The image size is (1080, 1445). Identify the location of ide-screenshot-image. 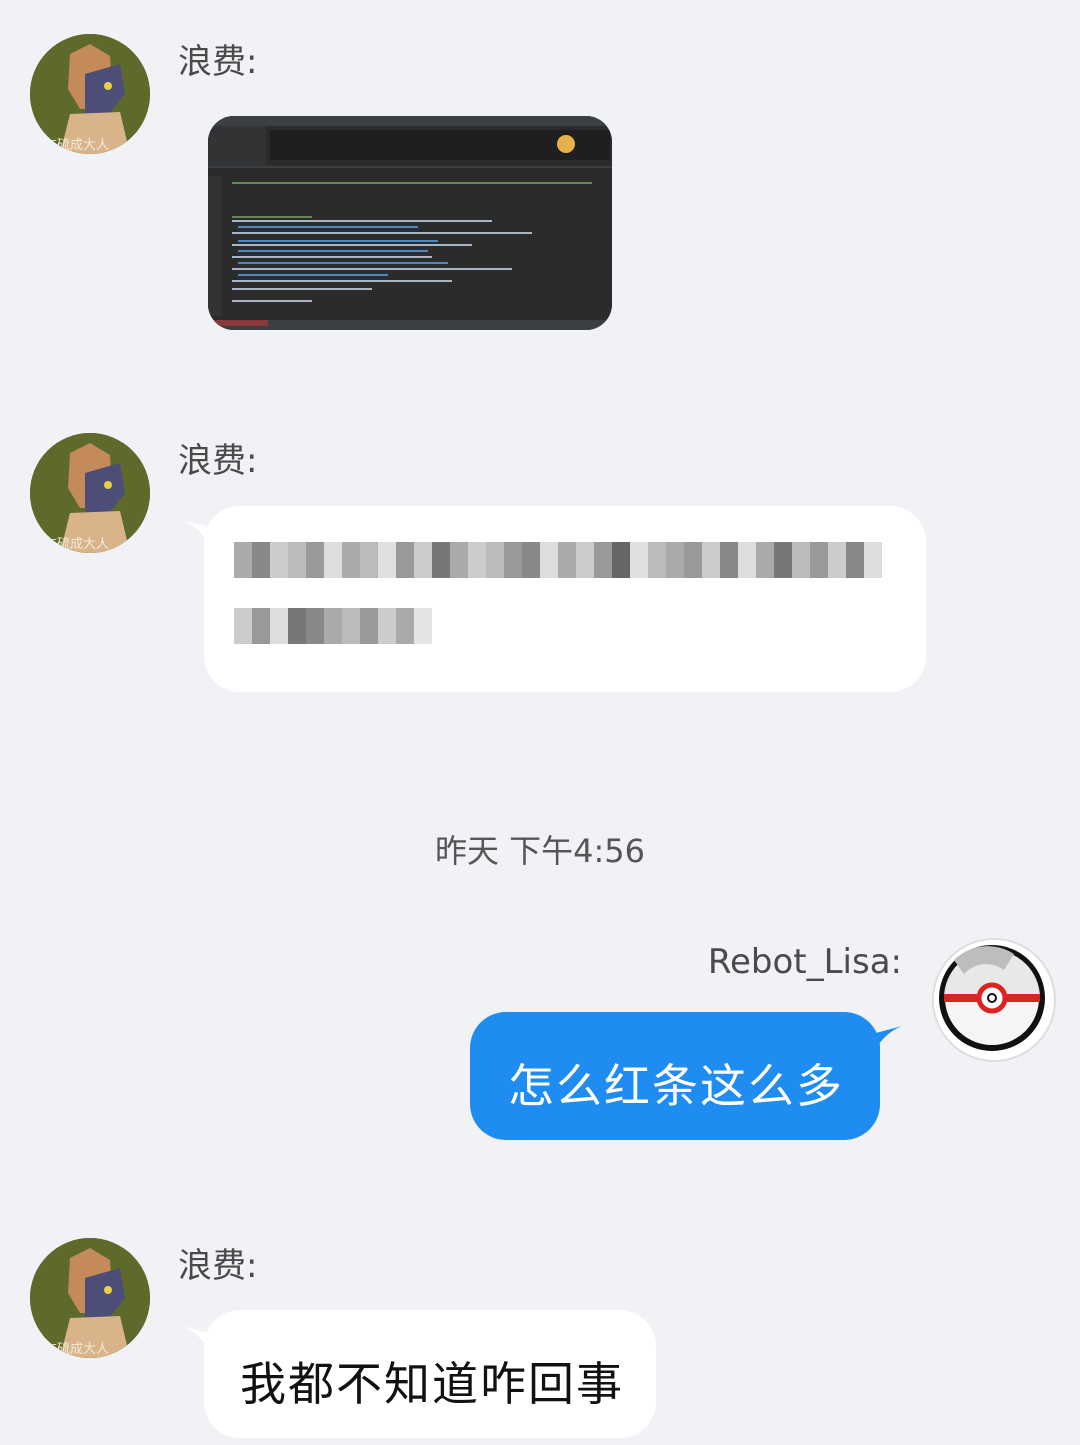
(410, 223).